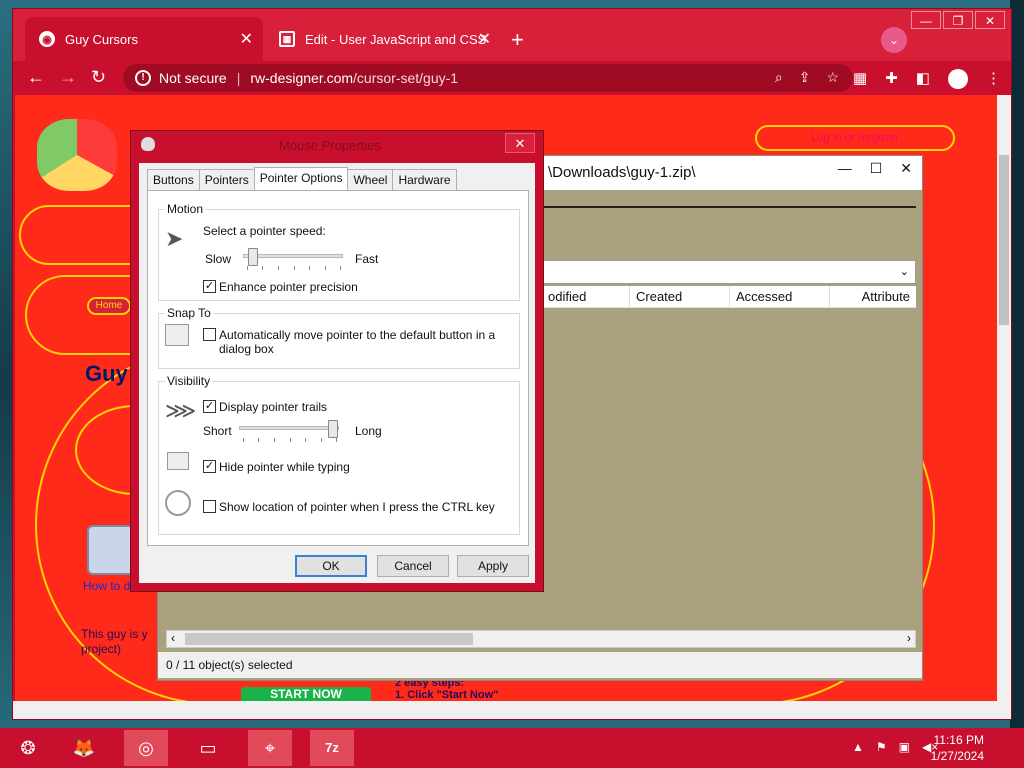 Image resolution: width=1024 pixels, height=768 pixels. I want to click on column-accessed: Accessed, so click(780, 296).